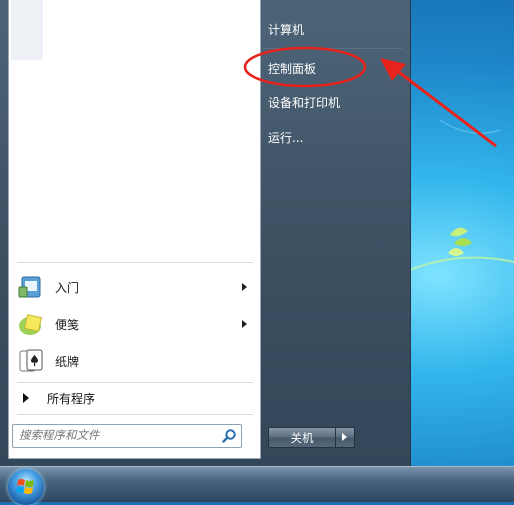 Image resolution: width=514 pixels, height=505 pixels. I want to click on windows-logo-icon, so click(25, 486).